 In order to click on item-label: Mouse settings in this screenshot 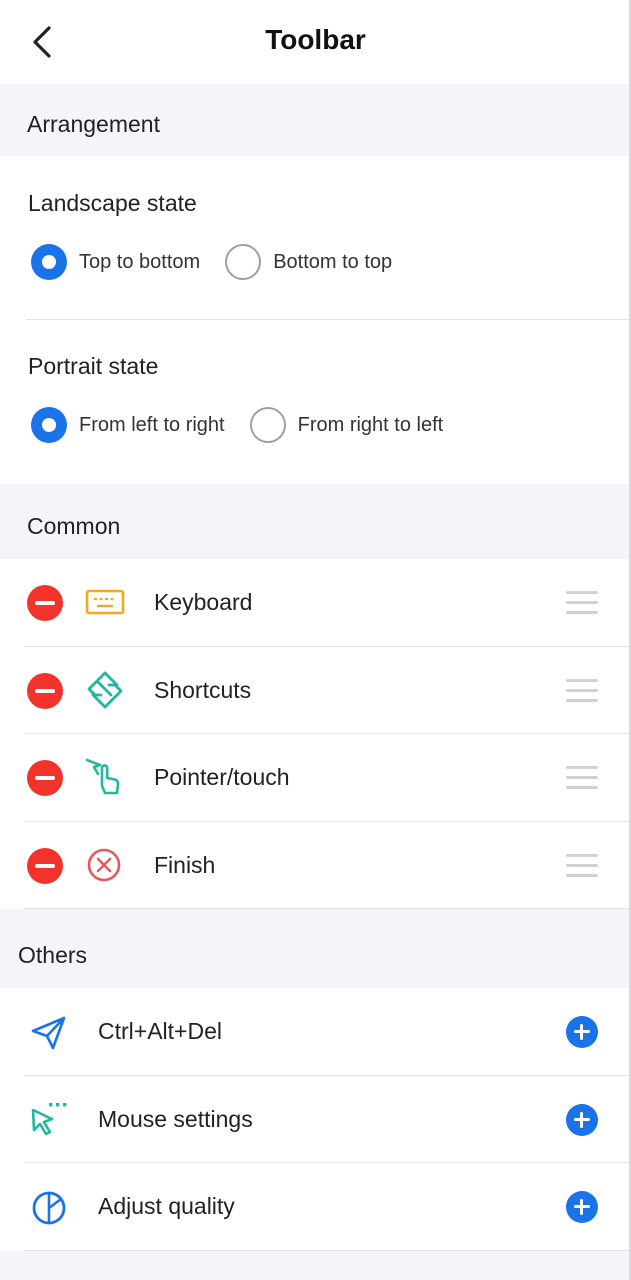, I will do `click(175, 1119)`.